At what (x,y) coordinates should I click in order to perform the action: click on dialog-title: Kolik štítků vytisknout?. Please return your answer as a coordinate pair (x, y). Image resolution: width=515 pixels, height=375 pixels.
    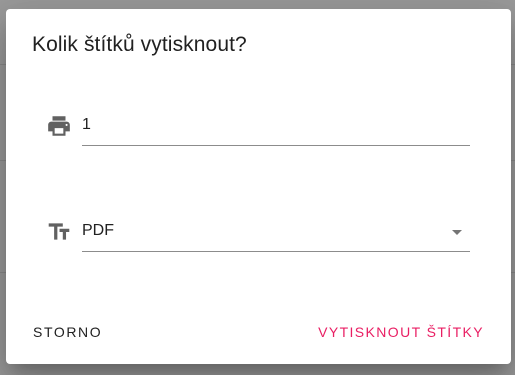
    Looking at the image, I should click on (139, 44).